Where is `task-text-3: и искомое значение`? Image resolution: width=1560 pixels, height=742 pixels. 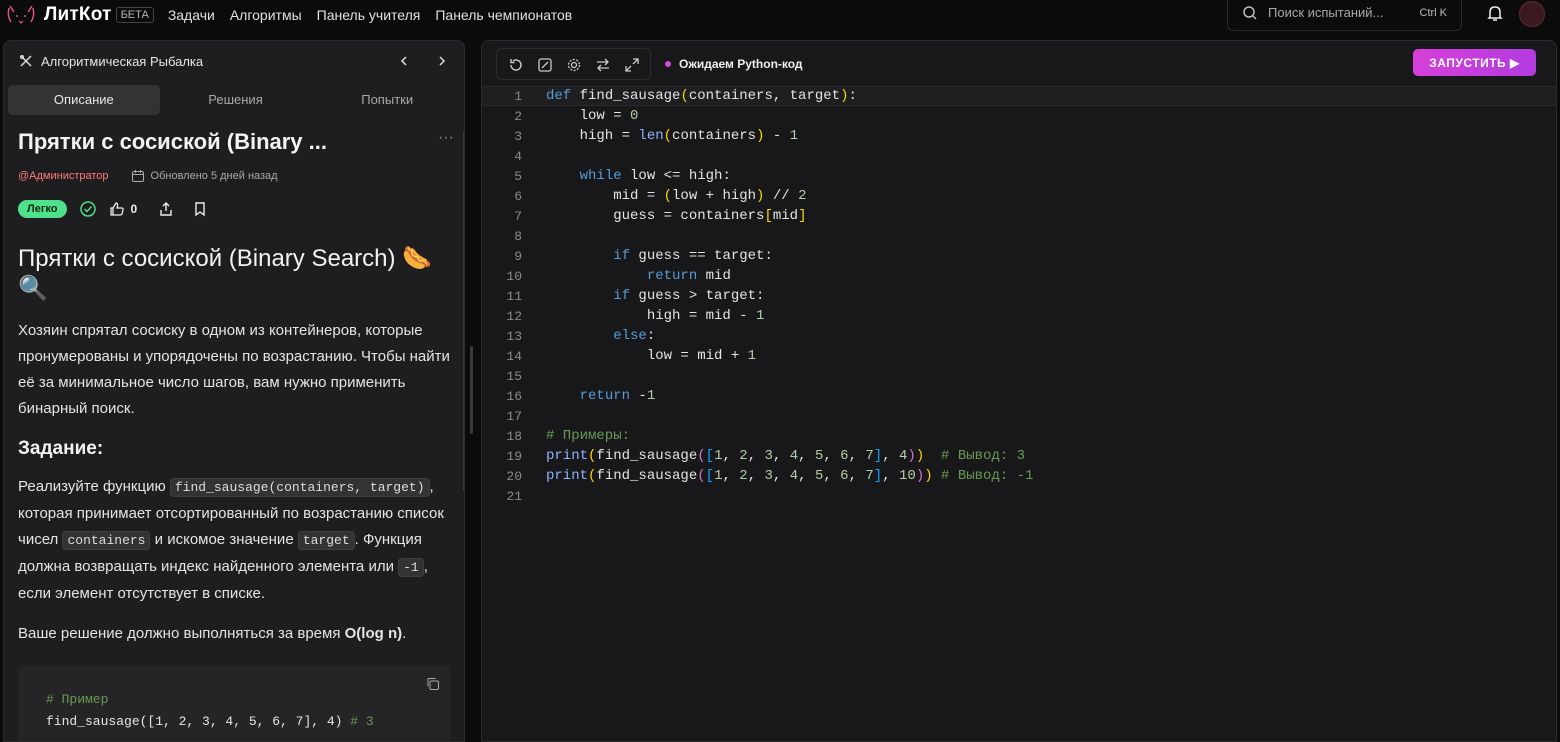
task-text-3: и искомое значение is located at coordinates (224, 539).